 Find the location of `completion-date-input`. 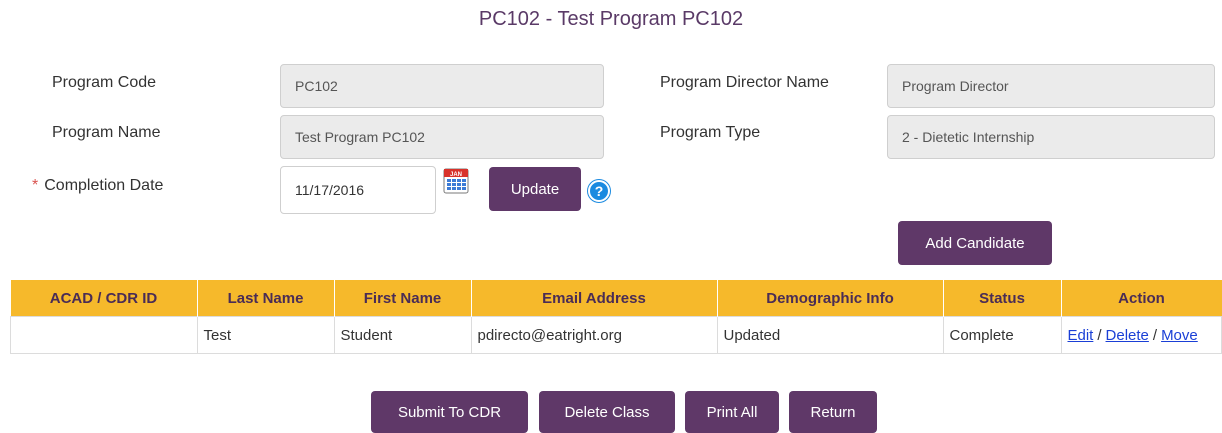

completion-date-input is located at coordinates (358, 190).